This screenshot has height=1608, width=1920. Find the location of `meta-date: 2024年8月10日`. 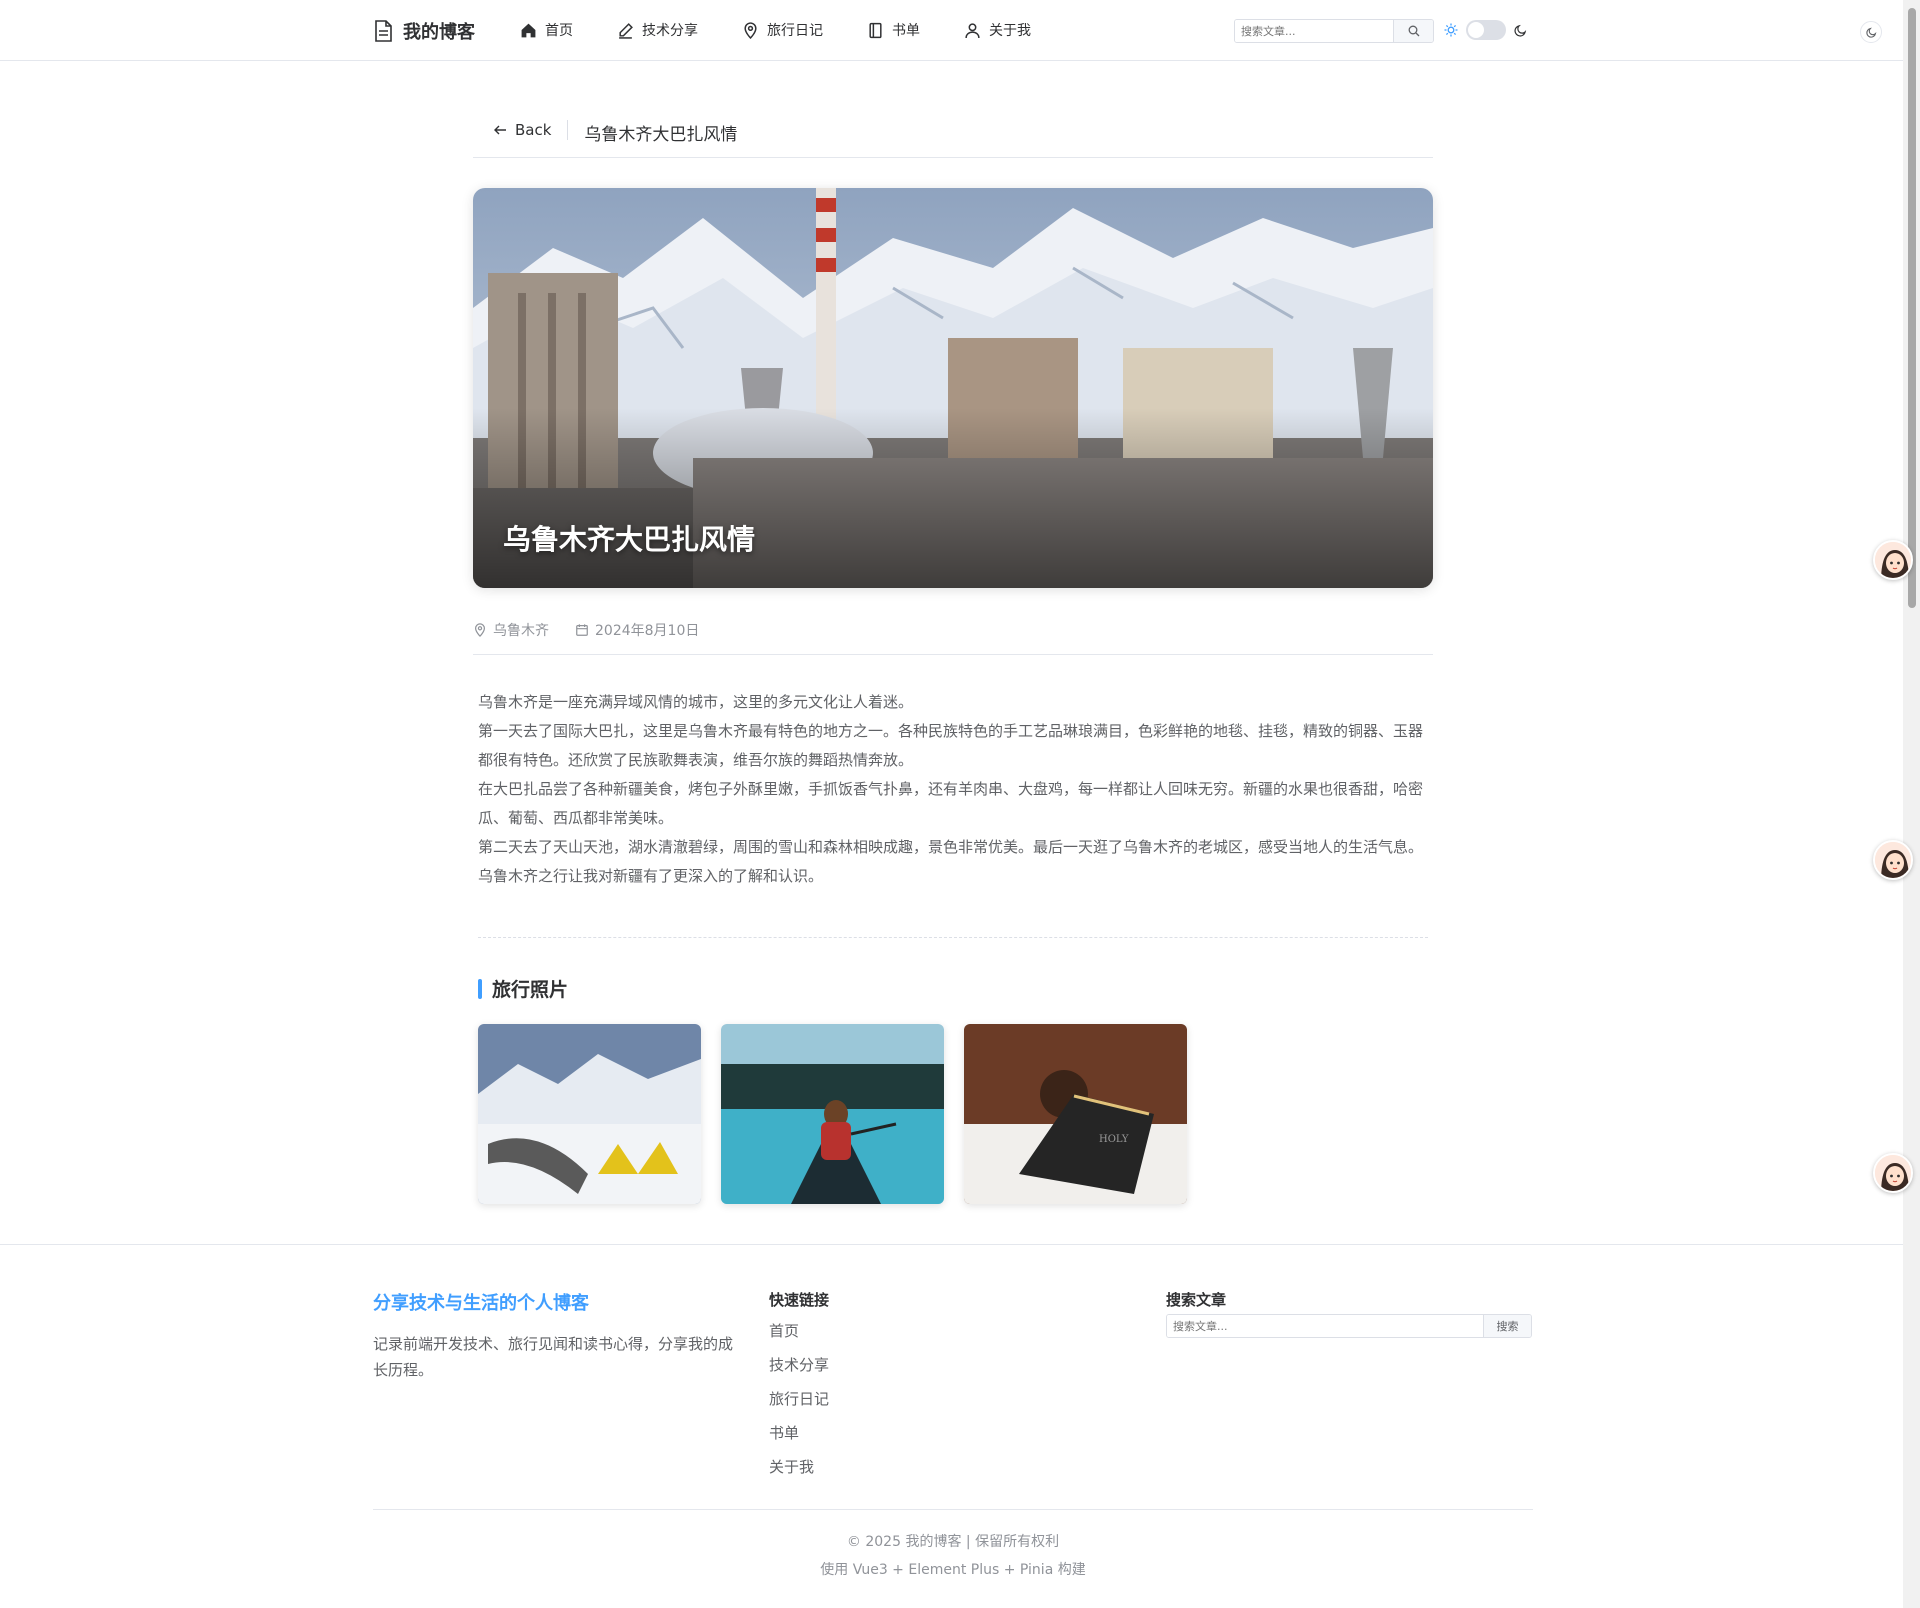

meta-date: 2024年8月10日 is located at coordinates (637, 630).